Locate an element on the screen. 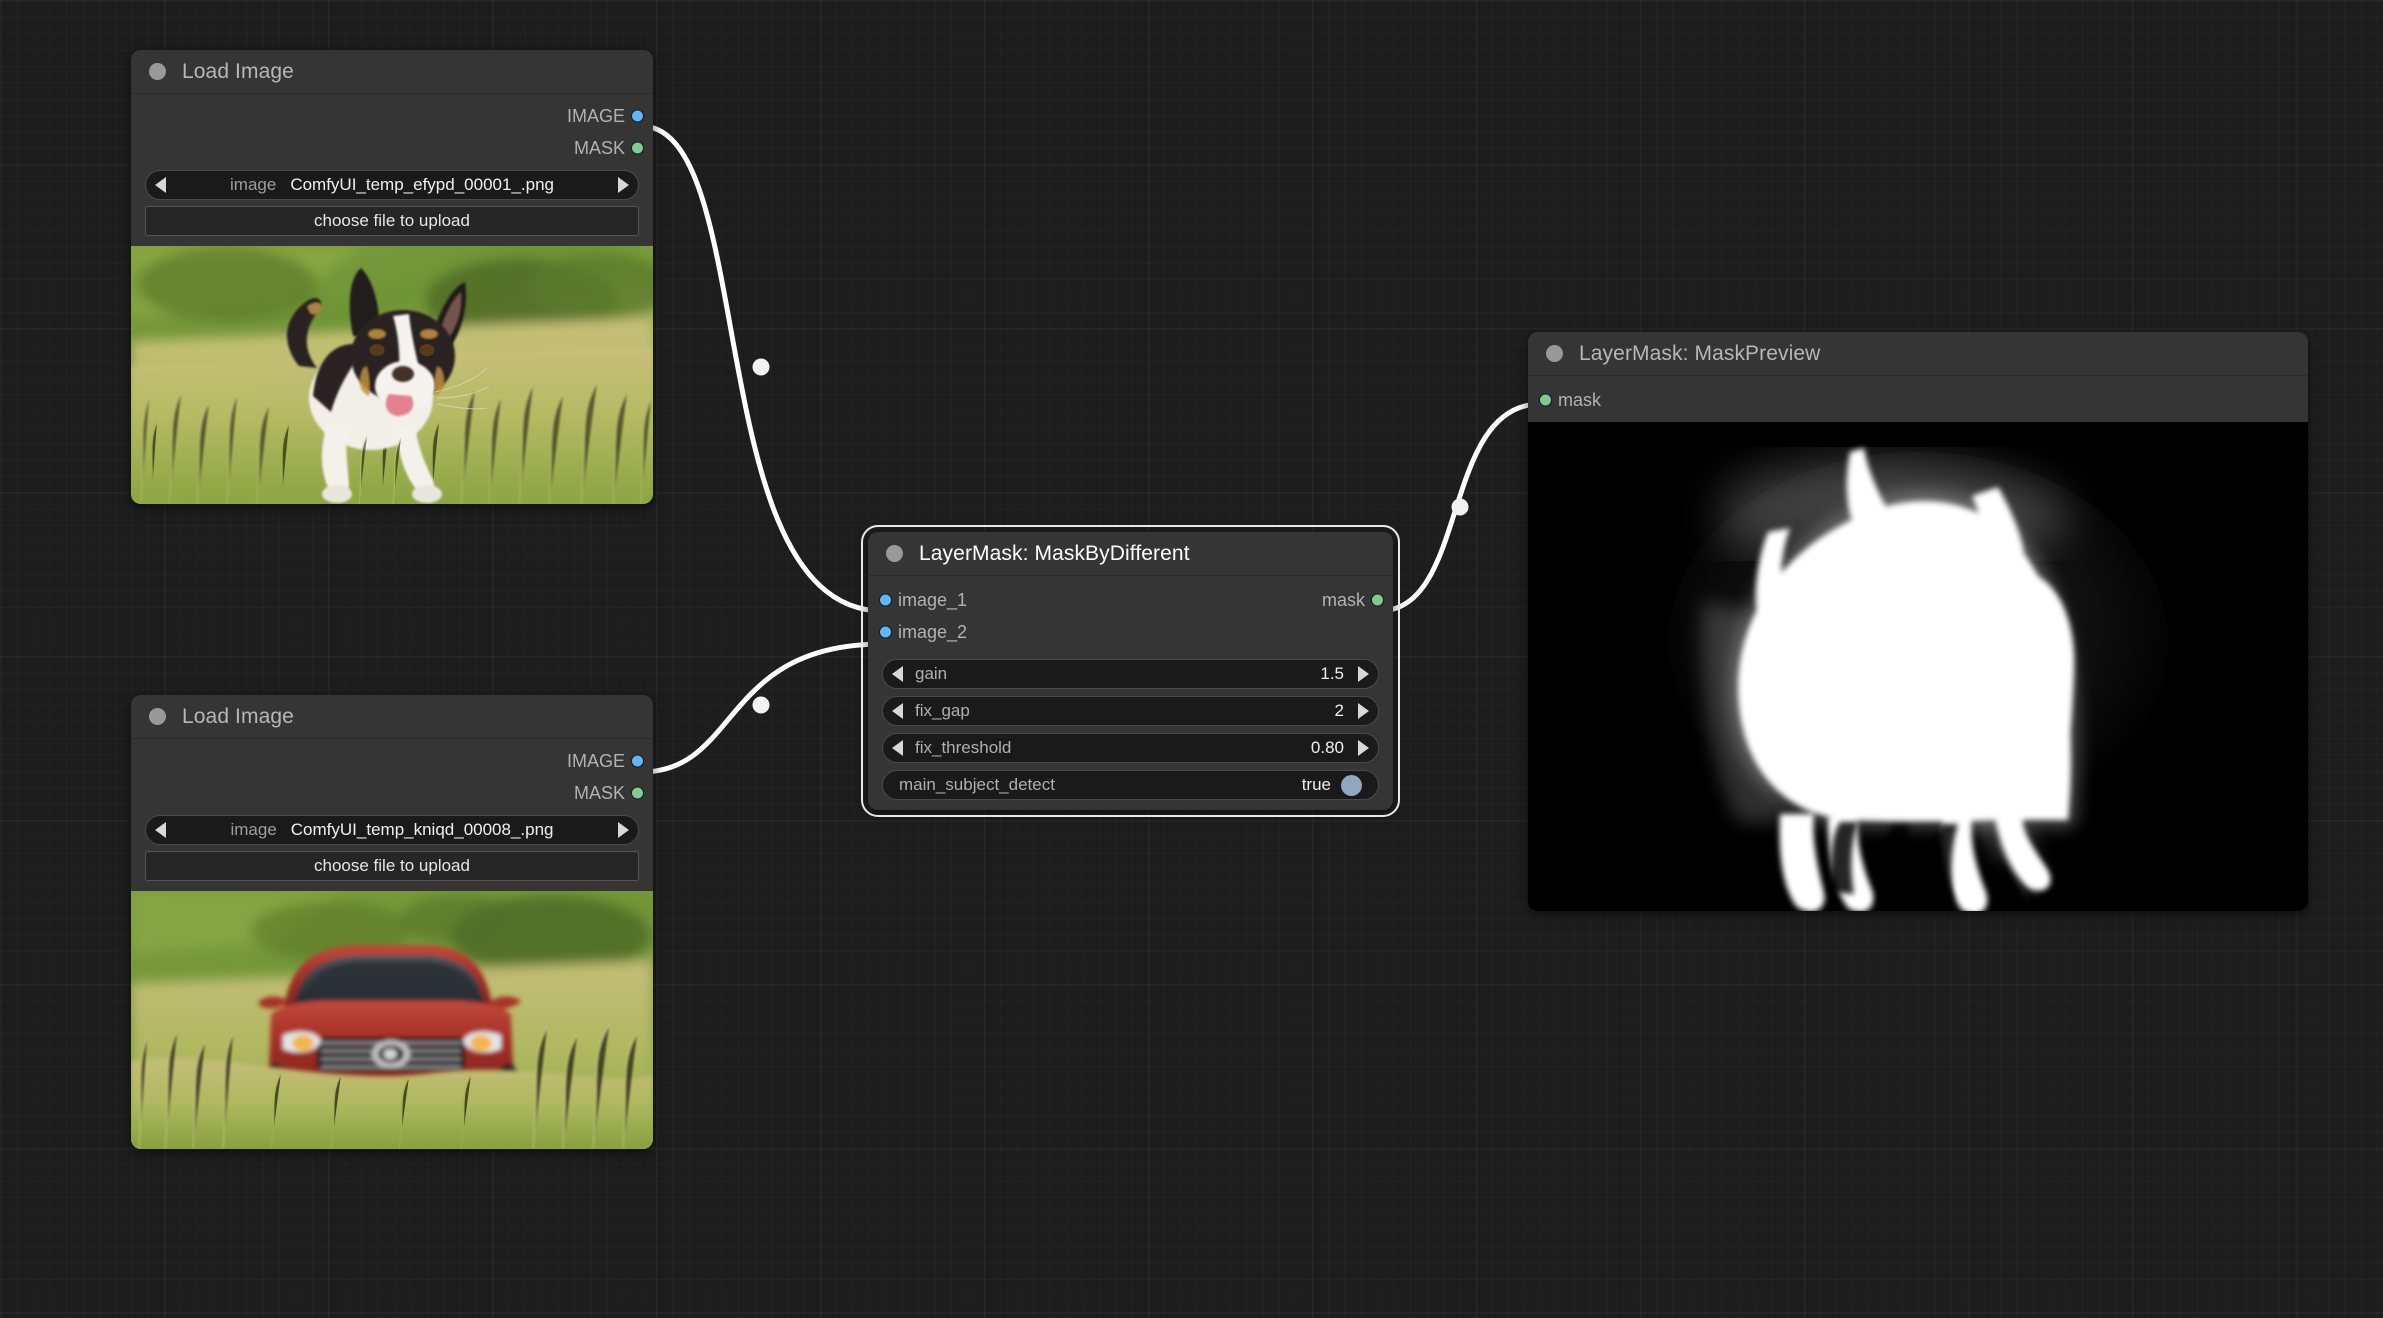 This screenshot has height=1318, width=2383. node-title-bar: LayerMask: MaskByDifferent is located at coordinates (1130, 554).